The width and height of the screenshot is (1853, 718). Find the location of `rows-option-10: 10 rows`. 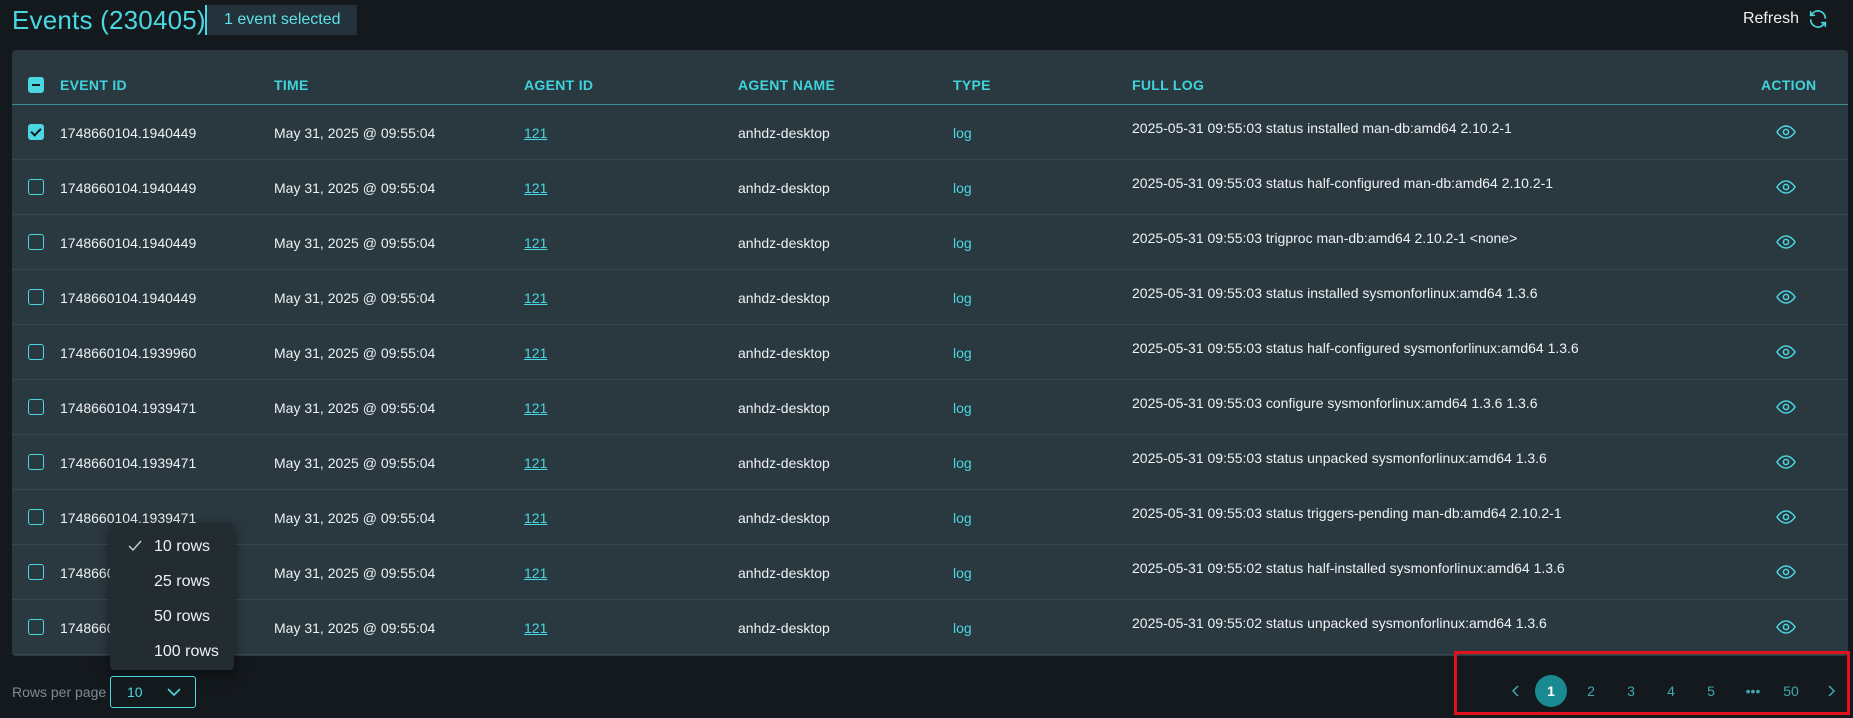

rows-option-10: 10 rows is located at coordinates (172, 546).